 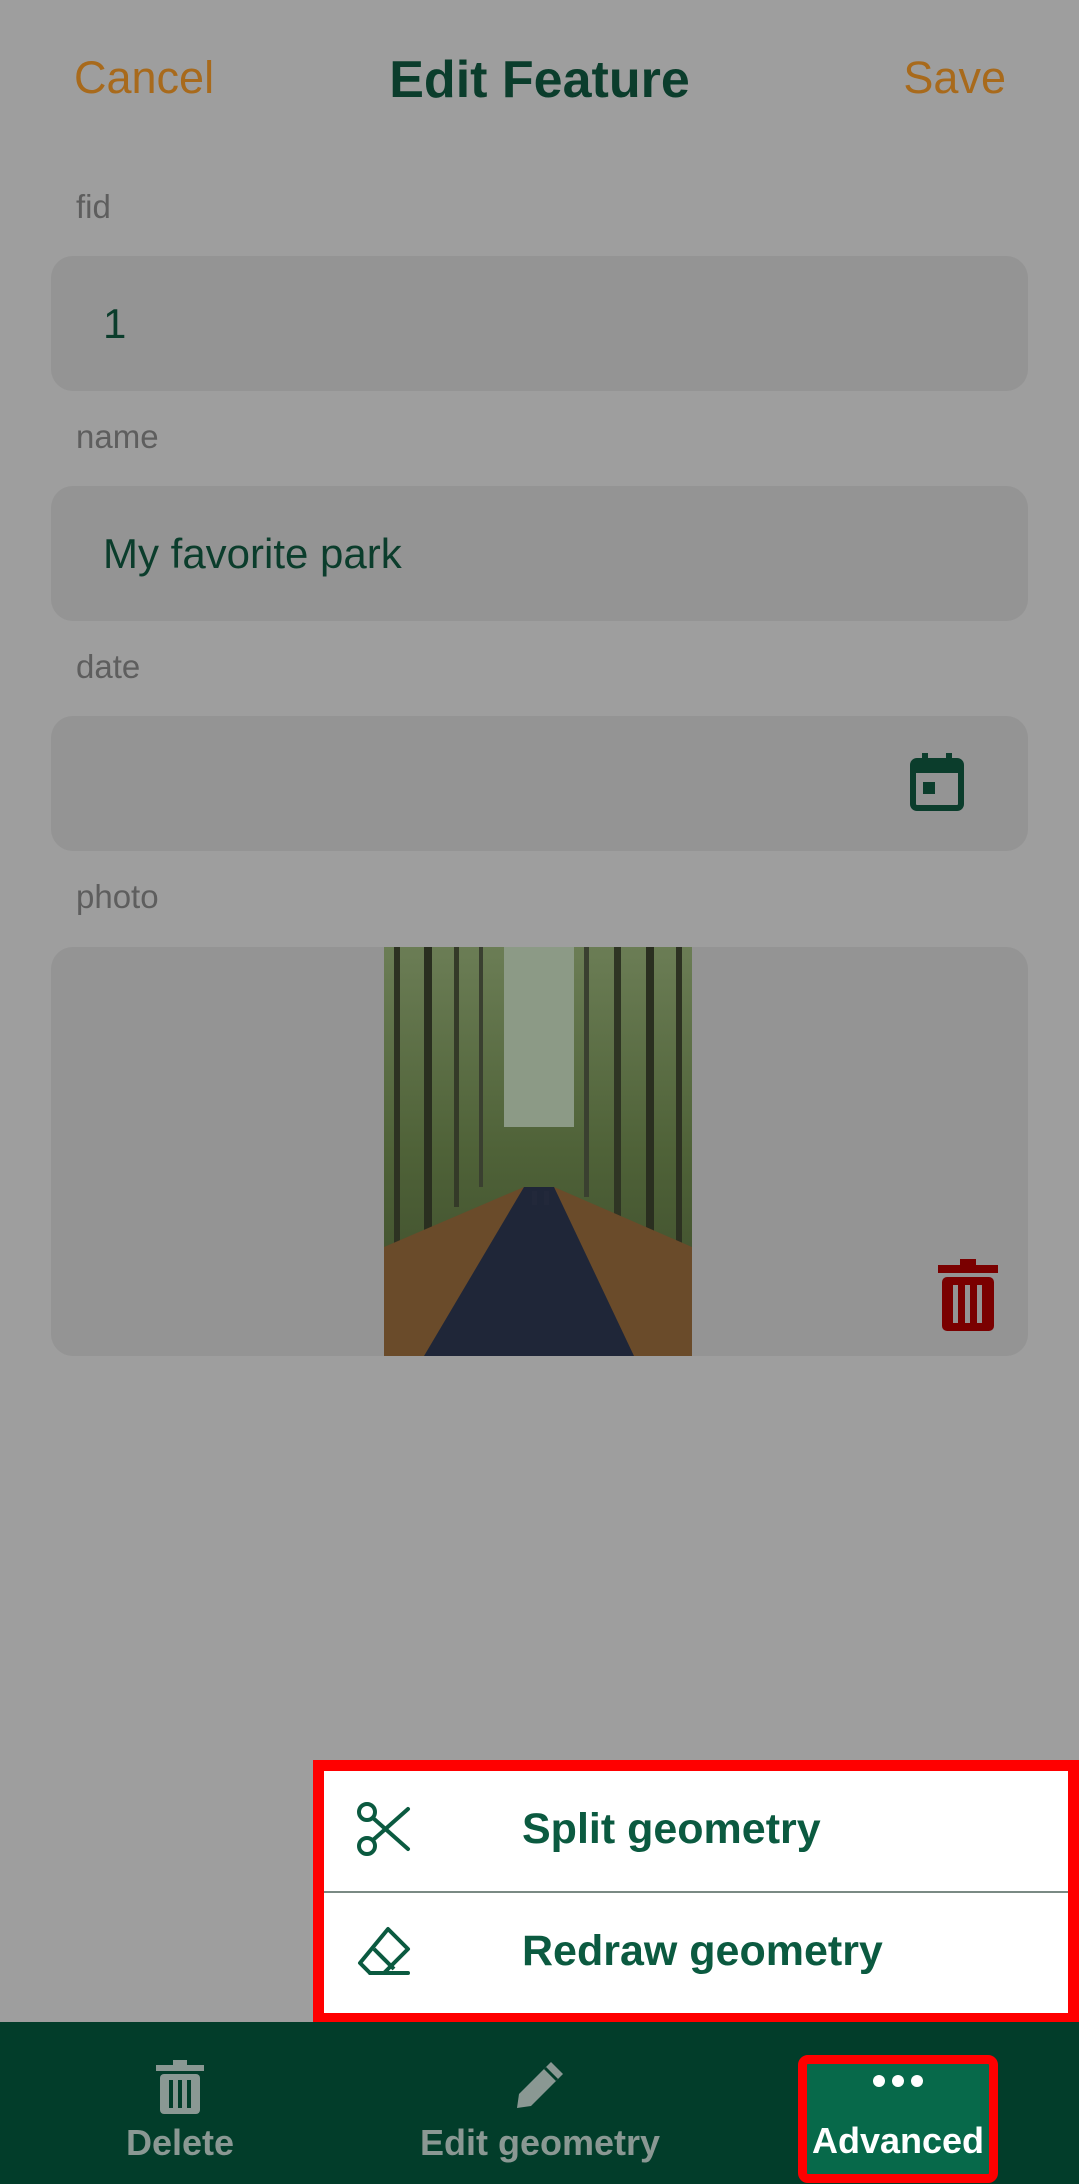 I want to click on bottom-toolbar: Delete Edit geometry Advanced, so click(x=539, y=2103).